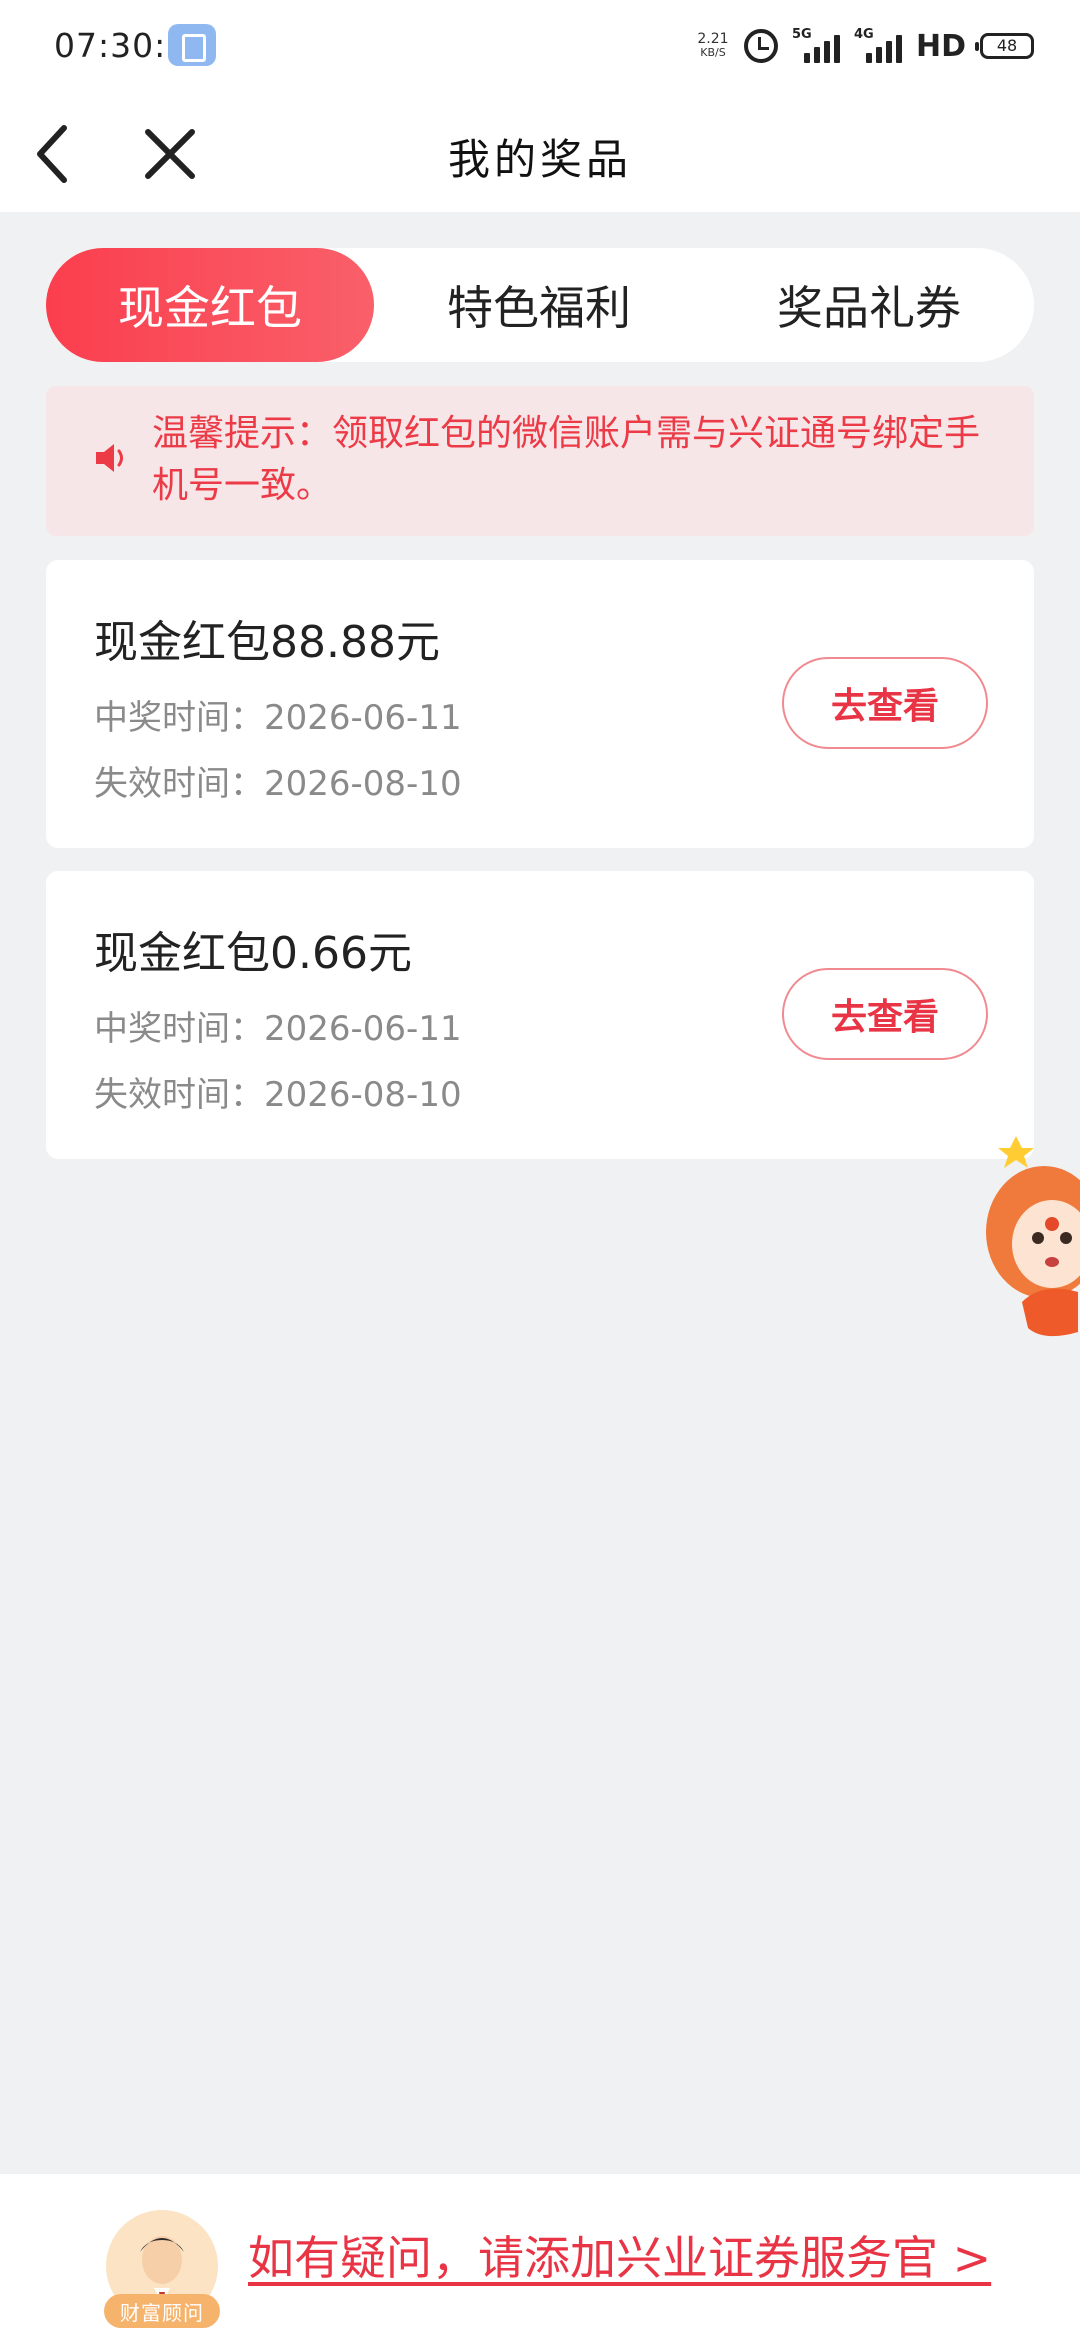 The image size is (1080, 2340). Describe the element at coordinates (566, 459) in the screenshot. I see `notice-text: 温馨提示：领取红包的微信账户需与兴证通号绑定手机号一致。` at that location.